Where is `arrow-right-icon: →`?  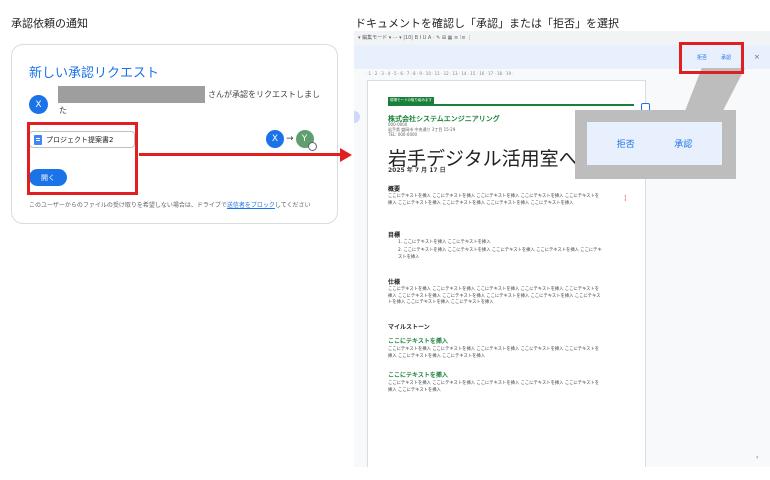 arrow-right-icon: → is located at coordinates (290, 139).